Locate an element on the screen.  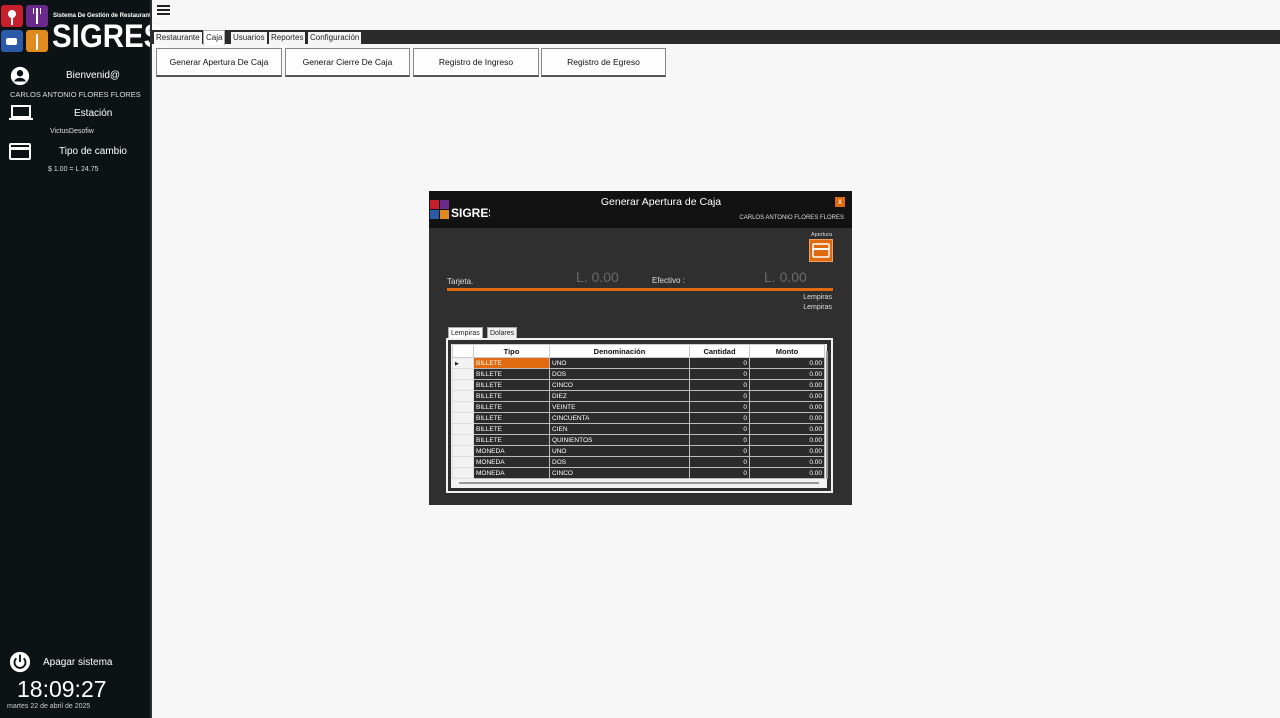
table-row: BILLETE CINCO 0 0.00 is located at coordinates (638, 385).